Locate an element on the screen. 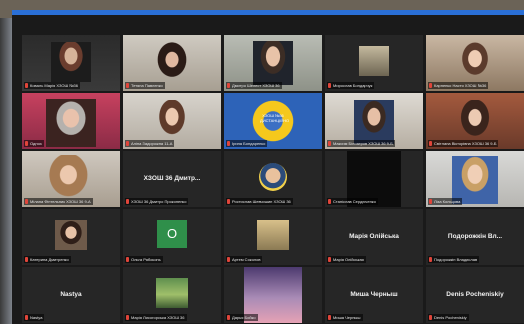  school-logo: ХЗОШ №36 ДИСТАНЦІЙНО is located at coordinates (273, 121).